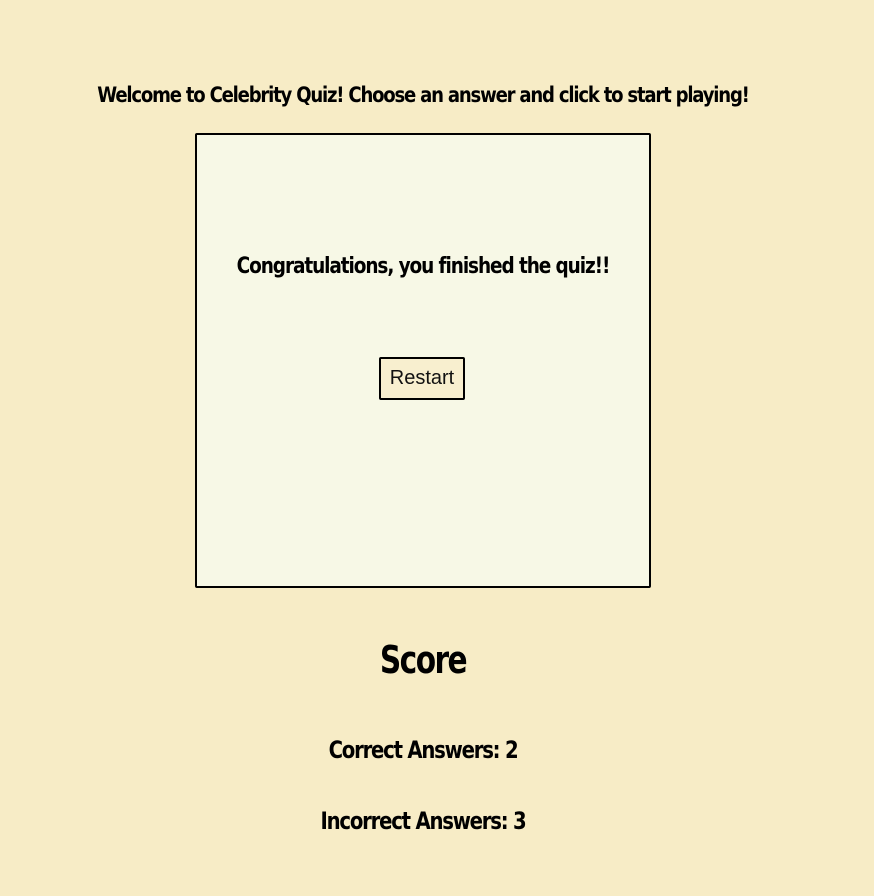 Image resolution: width=874 pixels, height=896 pixels. What do you see at coordinates (422, 378) in the screenshot?
I see `restart-button: Restart` at bounding box center [422, 378].